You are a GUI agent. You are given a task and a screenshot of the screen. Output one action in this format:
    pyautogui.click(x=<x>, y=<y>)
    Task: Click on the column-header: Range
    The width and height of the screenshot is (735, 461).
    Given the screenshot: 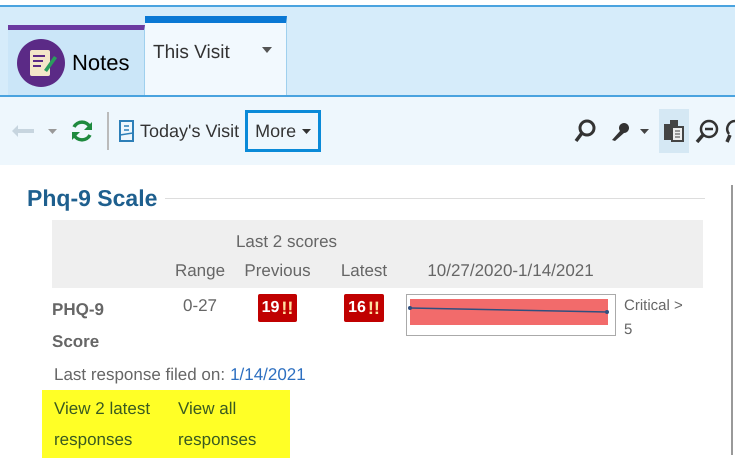 What is the action you would take?
    pyautogui.click(x=200, y=271)
    